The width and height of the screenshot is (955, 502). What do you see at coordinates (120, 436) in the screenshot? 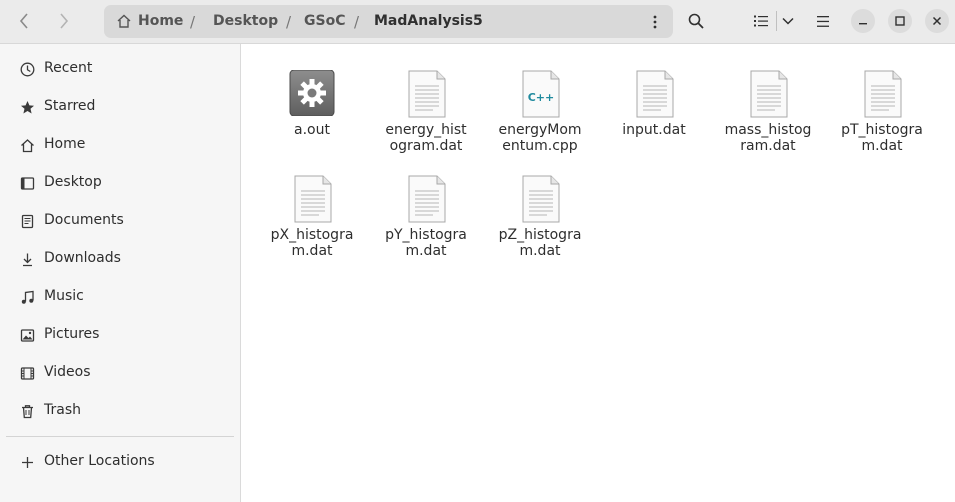
I see `sidebar-divider` at bounding box center [120, 436].